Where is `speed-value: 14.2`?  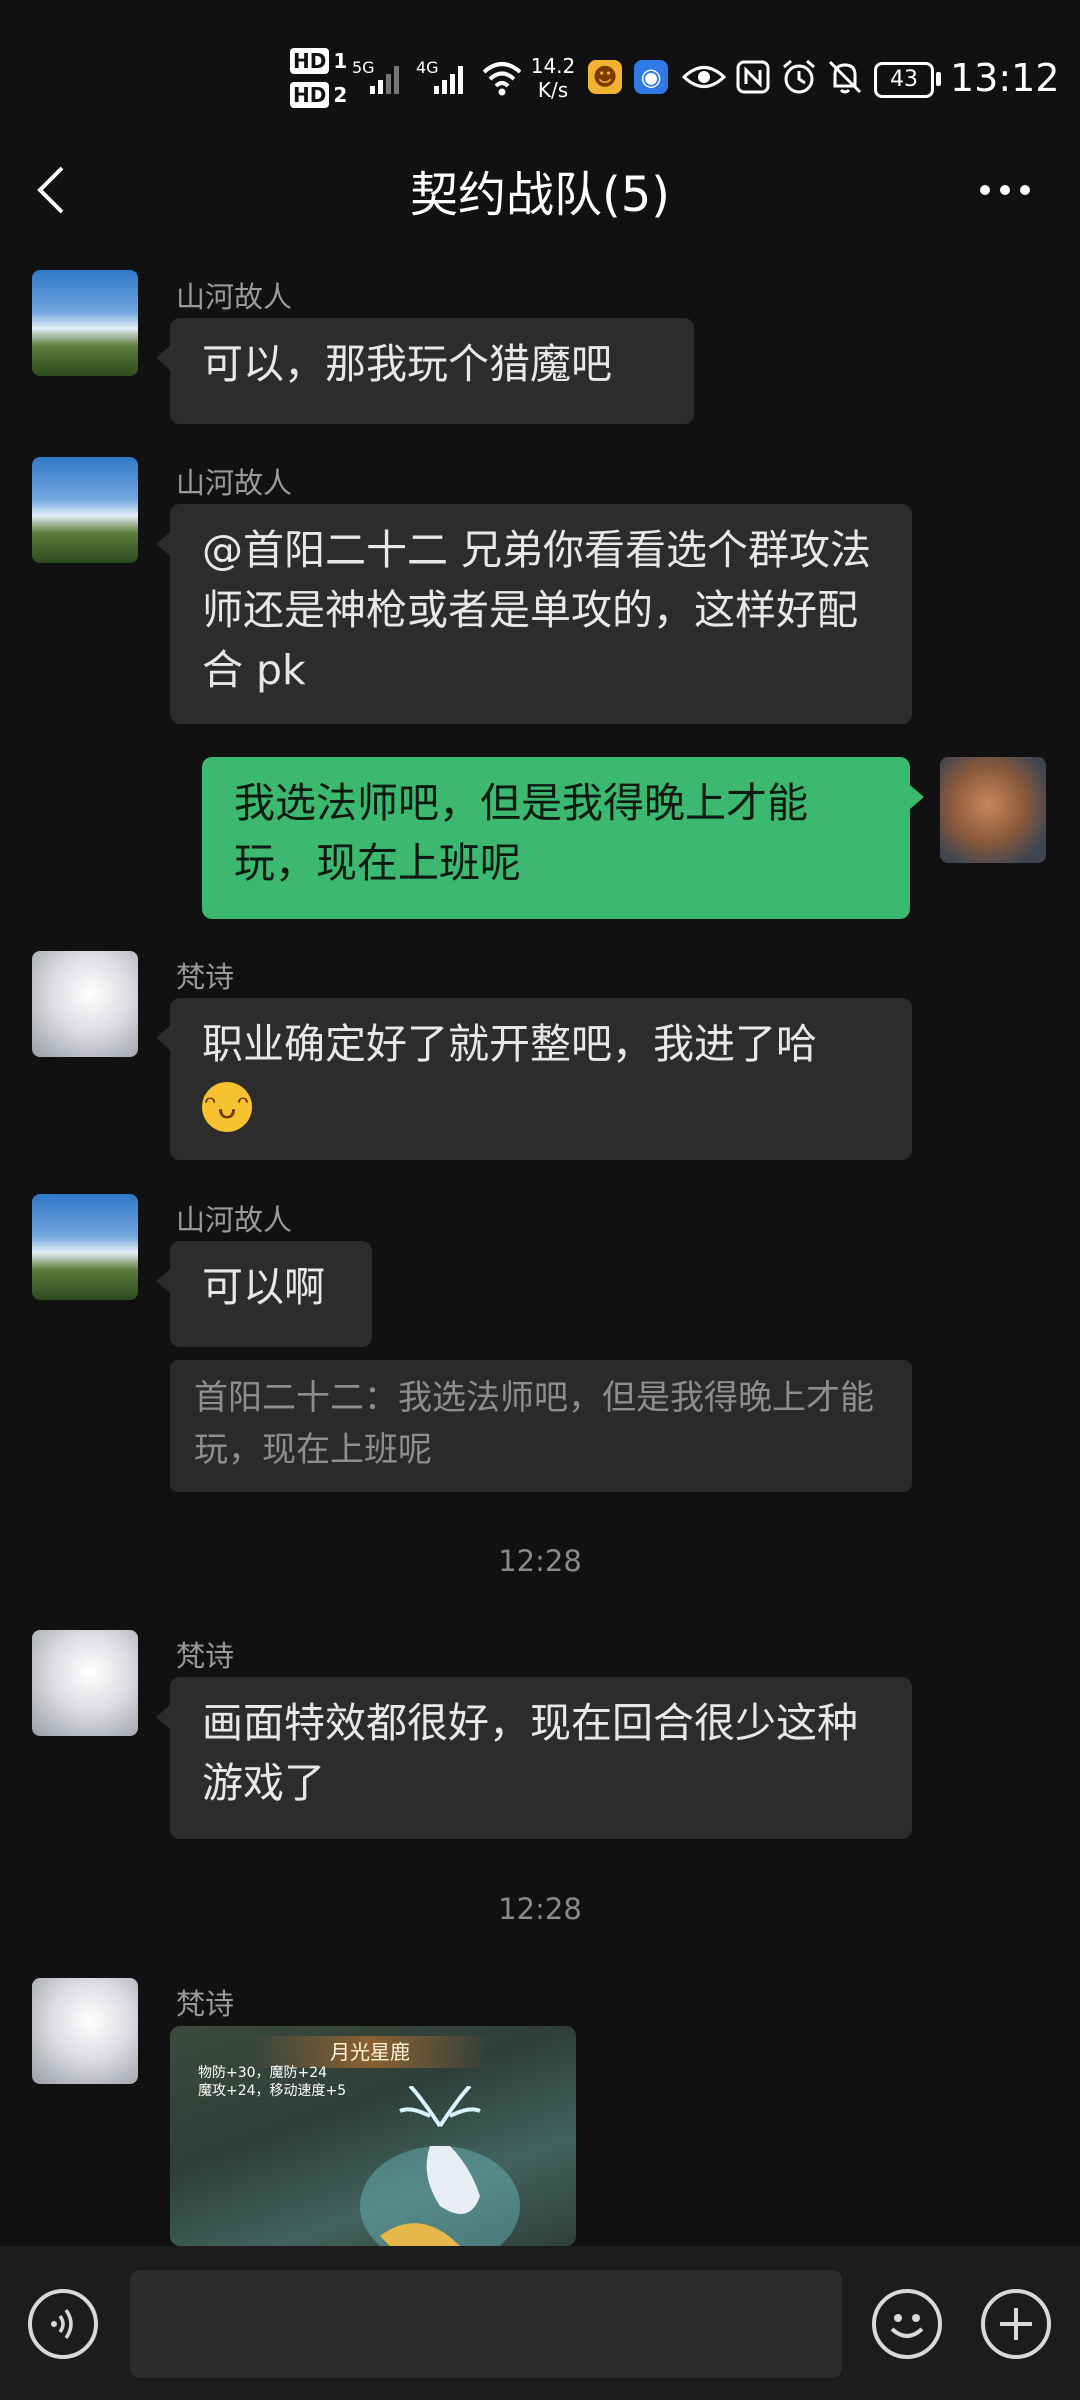 speed-value: 14.2 is located at coordinates (553, 66).